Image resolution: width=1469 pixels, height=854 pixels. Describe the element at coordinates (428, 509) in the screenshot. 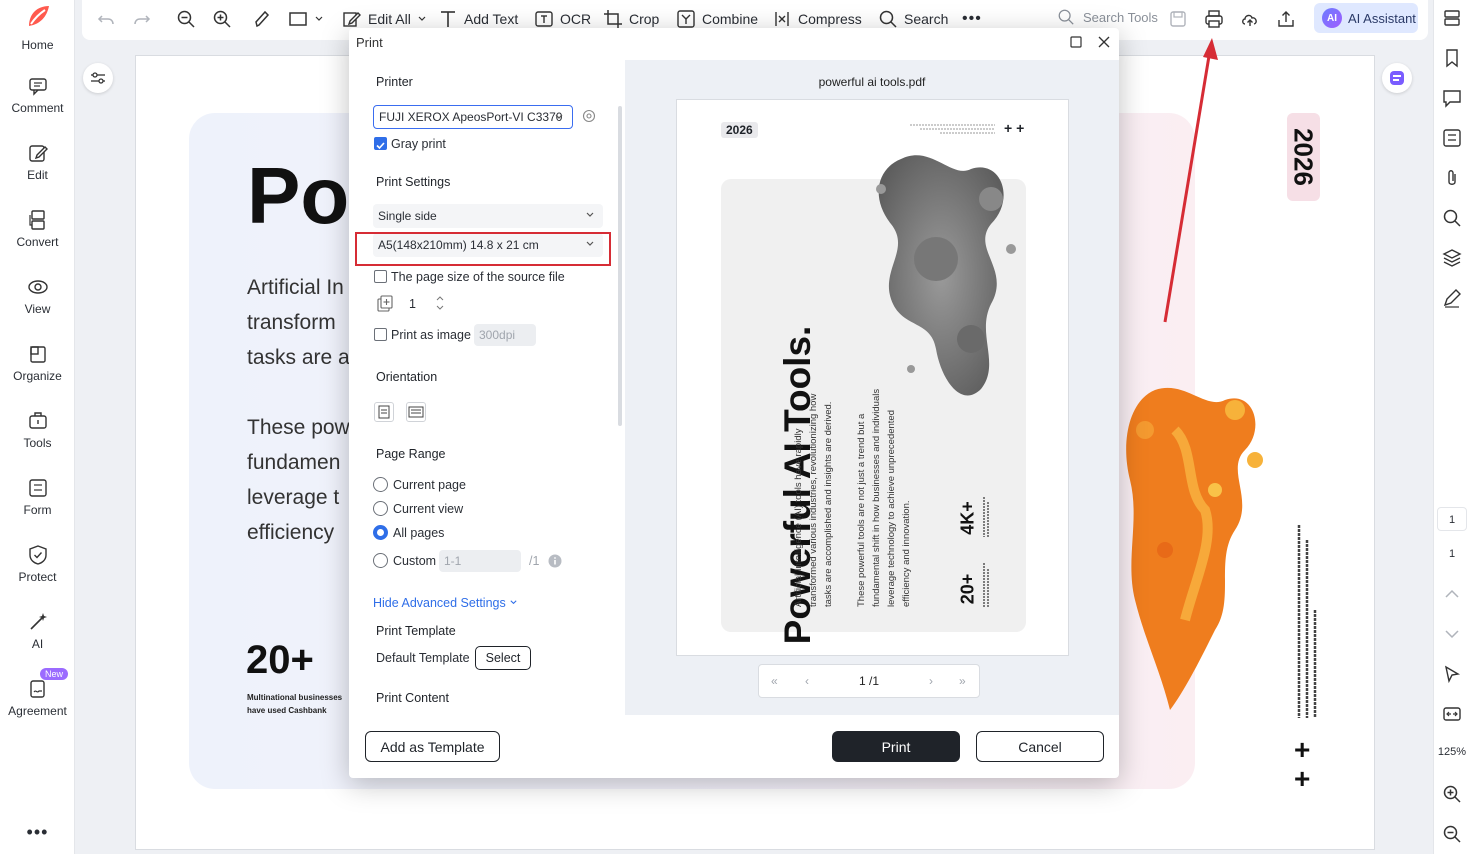

I see `range-current-view-label: Current view` at that location.